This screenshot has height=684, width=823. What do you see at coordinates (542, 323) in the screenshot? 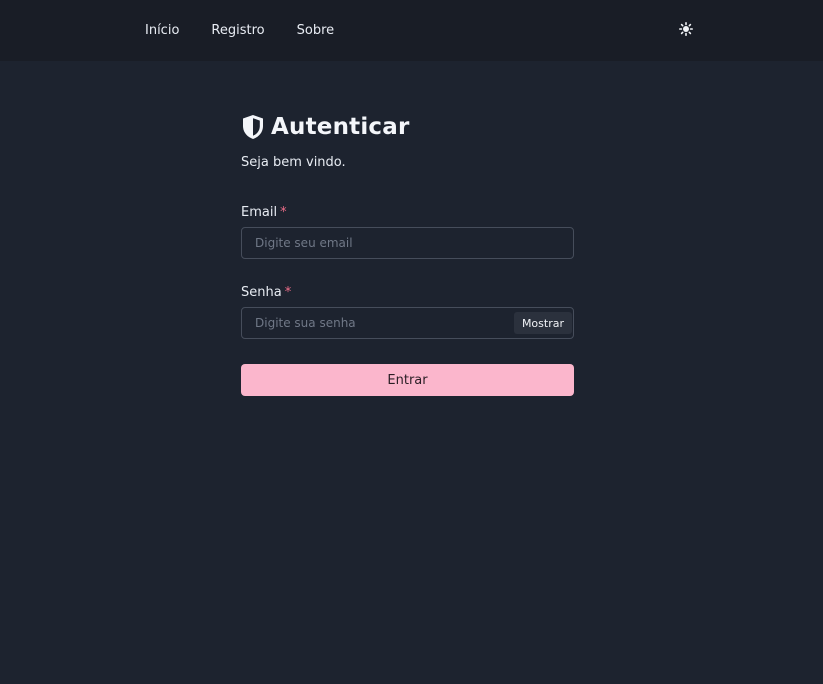
I see `show-password-button: Mostrar` at bounding box center [542, 323].